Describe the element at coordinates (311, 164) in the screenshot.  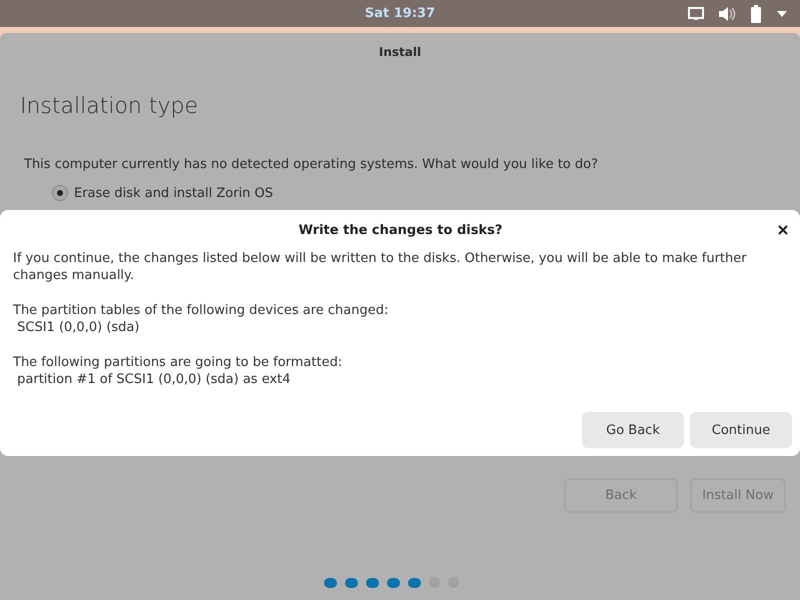
I see `question-text: This computer currently has no detected operating systems. What would you like to do?` at that location.